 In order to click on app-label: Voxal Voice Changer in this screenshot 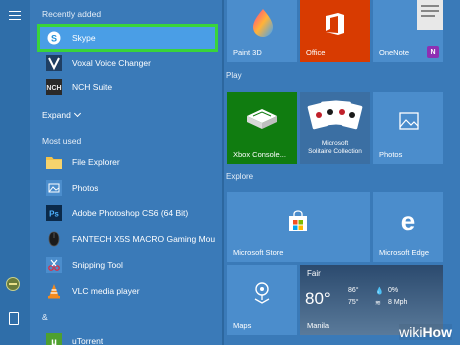, I will do `click(111, 63)`.